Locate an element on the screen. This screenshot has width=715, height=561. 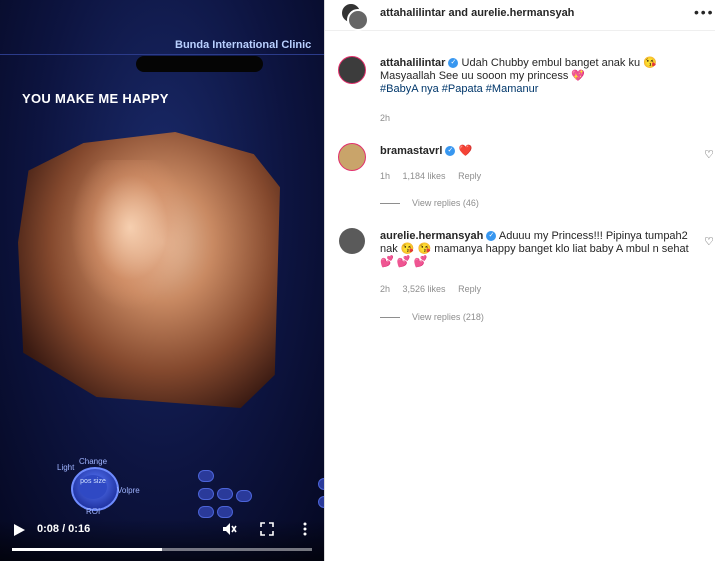
comment-text-line1: Aduuu my Princess!!! Pipinya tumpah2 is located at coordinates (593, 236).